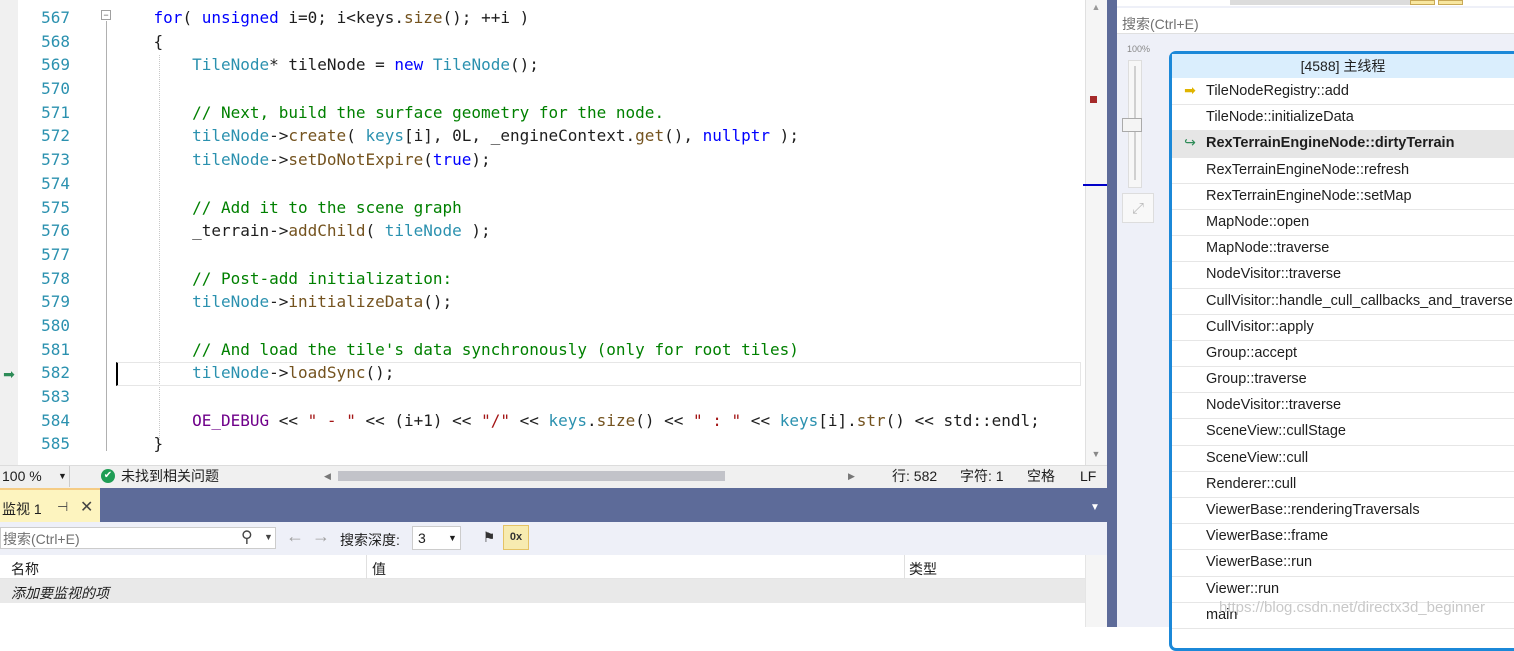 The width and height of the screenshot is (1514, 651). Describe the element at coordinates (1343, 118) in the screenshot. I see `stack-frame: TileNode::initializeData` at that location.